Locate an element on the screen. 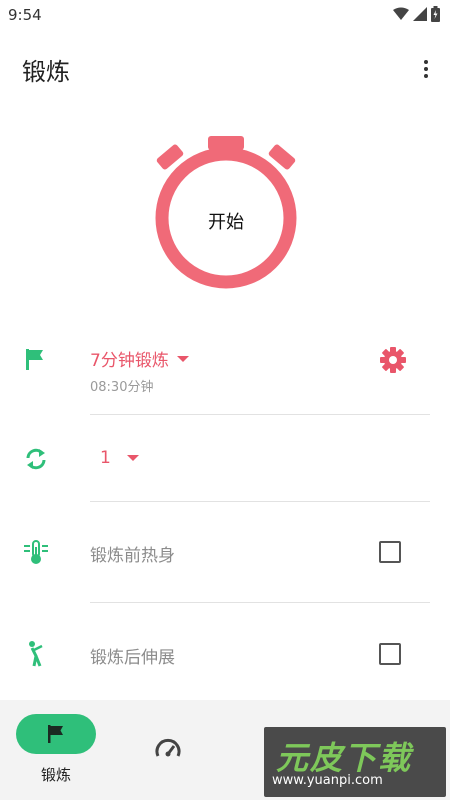 This screenshot has height=800, width=450. signal-icon is located at coordinates (420, 14).